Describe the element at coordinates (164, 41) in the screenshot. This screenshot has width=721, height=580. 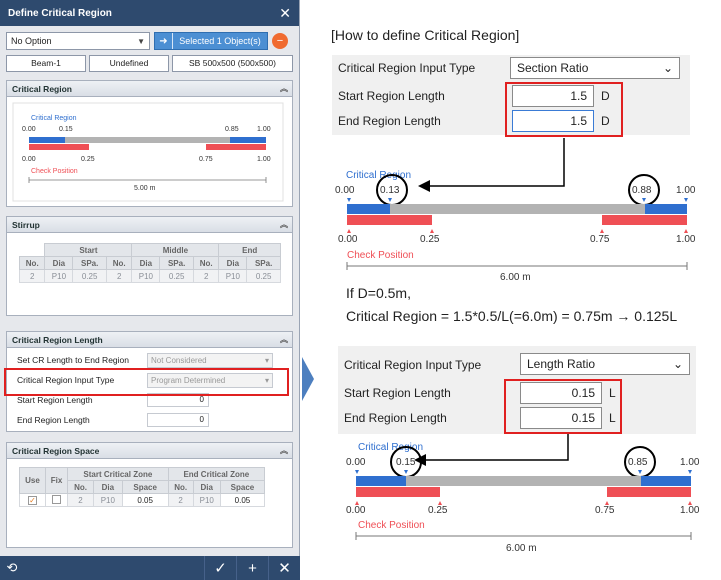
I see `select-arrow-icon: ➜` at that location.